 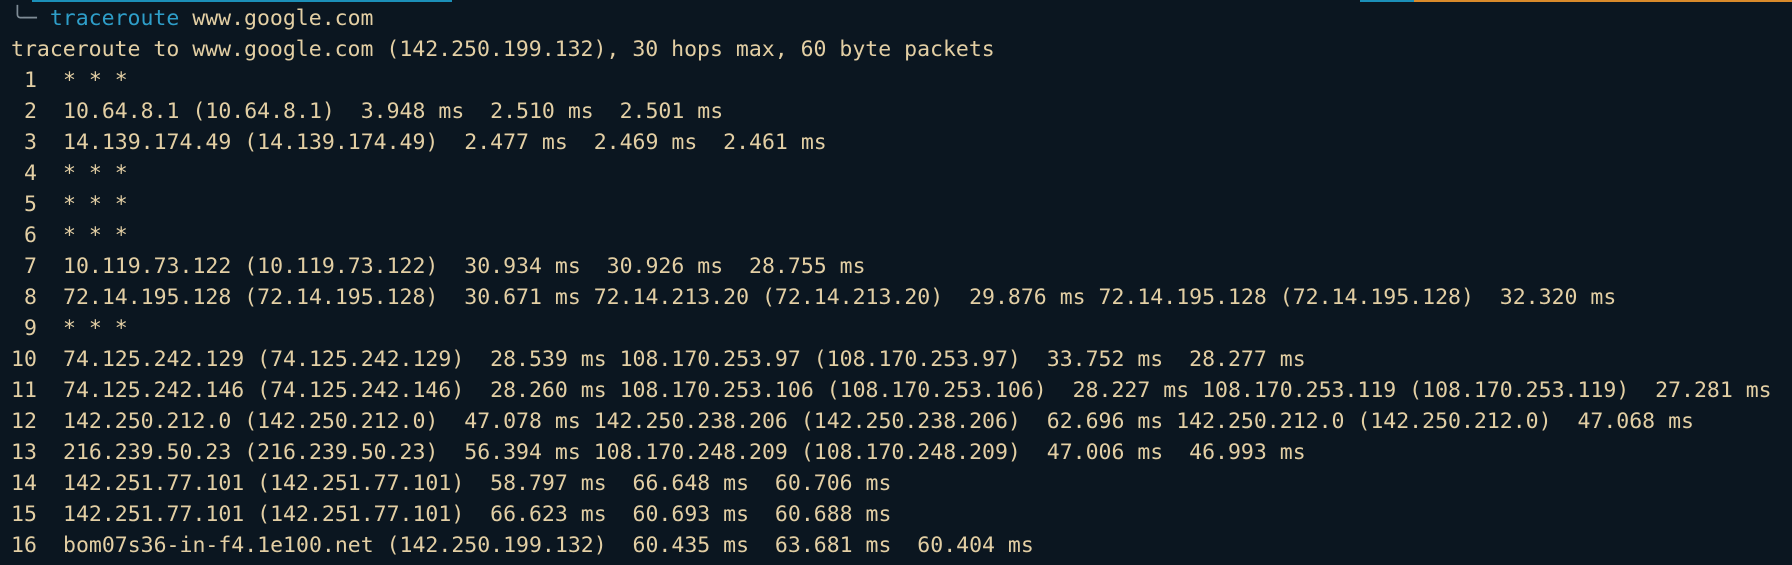 I want to click on hop-number: 16, so click(x=24, y=545).